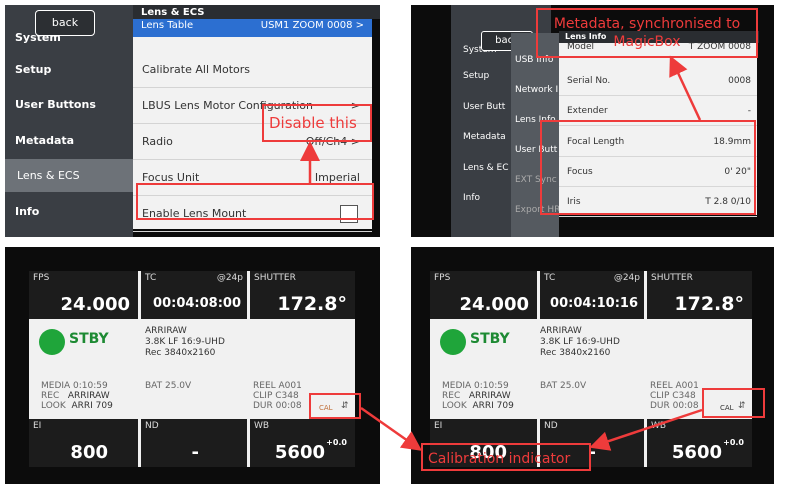 Image resolution: width=787 pixels, height=489 pixels. I want to click on sidebar-item-user-buttons: User Buttons, so click(55, 104).